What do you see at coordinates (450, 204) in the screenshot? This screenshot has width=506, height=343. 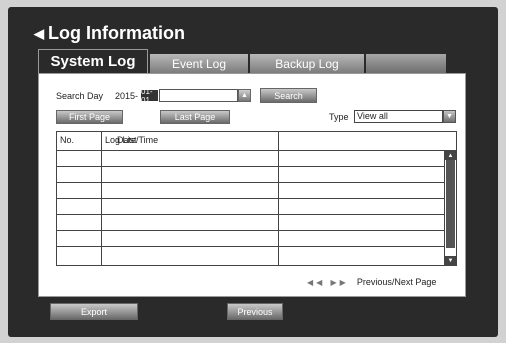 I see `scroll-thumb` at bounding box center [450, 204].